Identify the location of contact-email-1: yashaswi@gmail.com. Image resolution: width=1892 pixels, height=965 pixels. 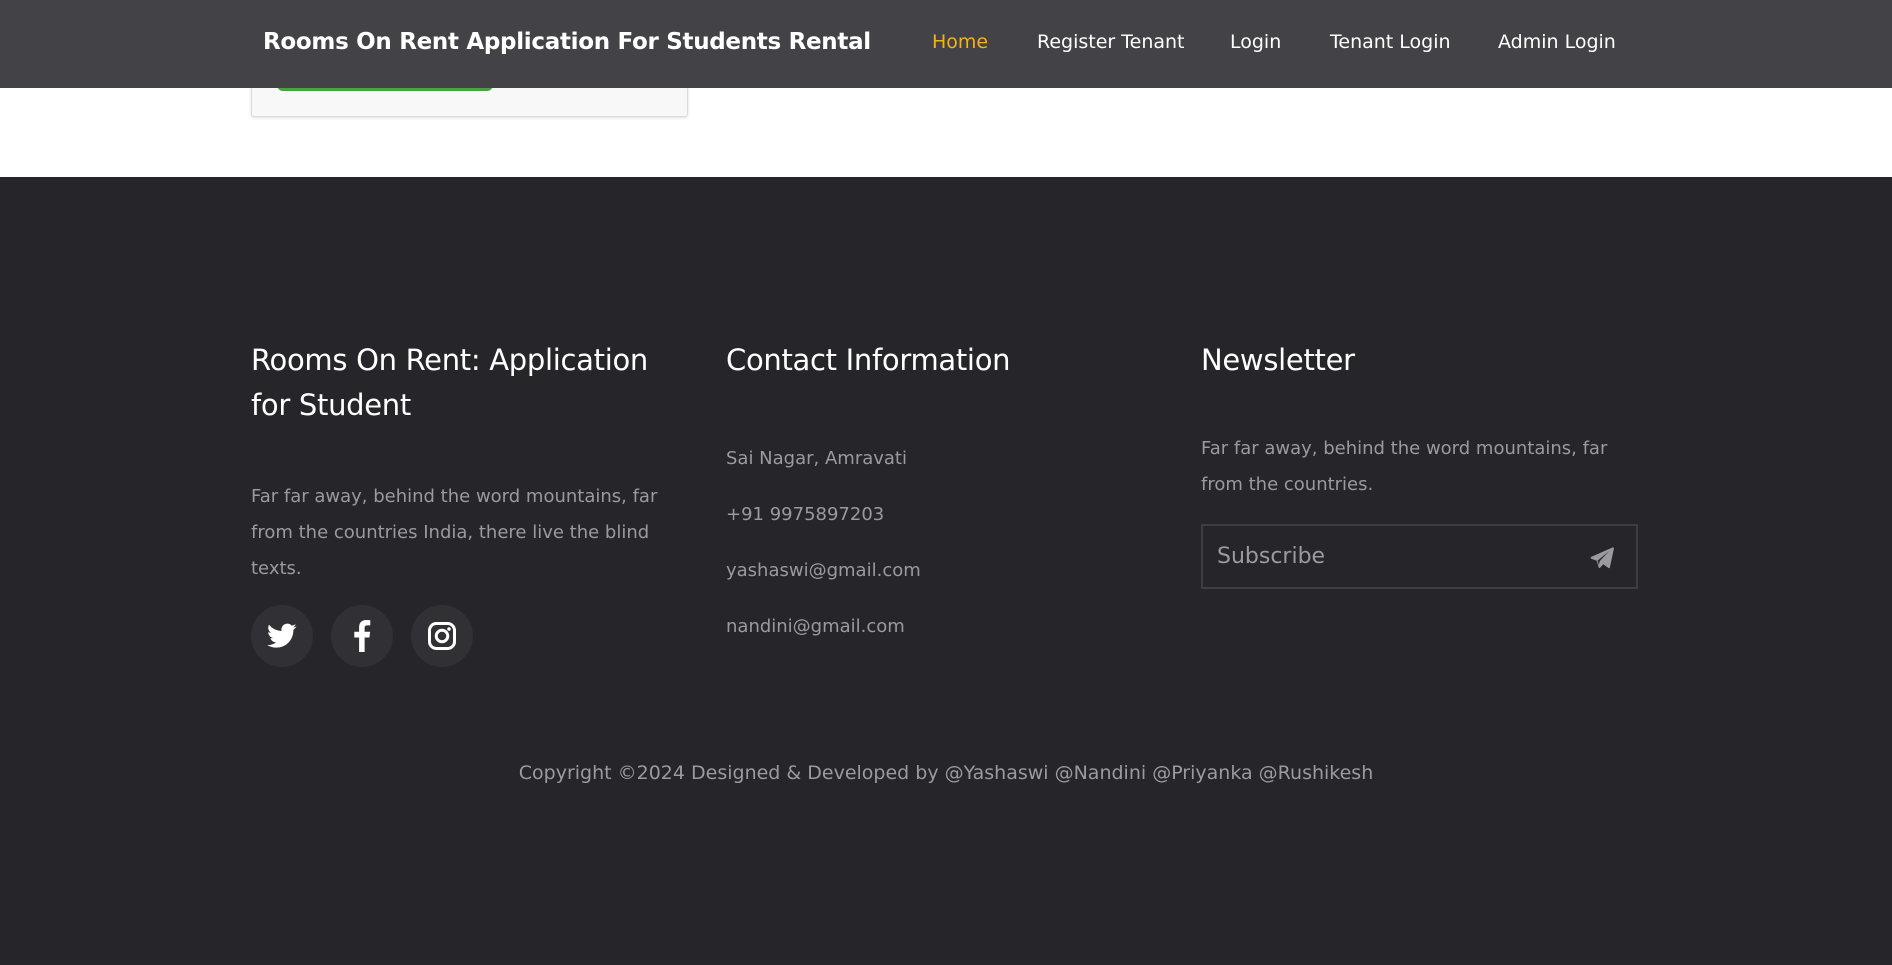
(823, 570).